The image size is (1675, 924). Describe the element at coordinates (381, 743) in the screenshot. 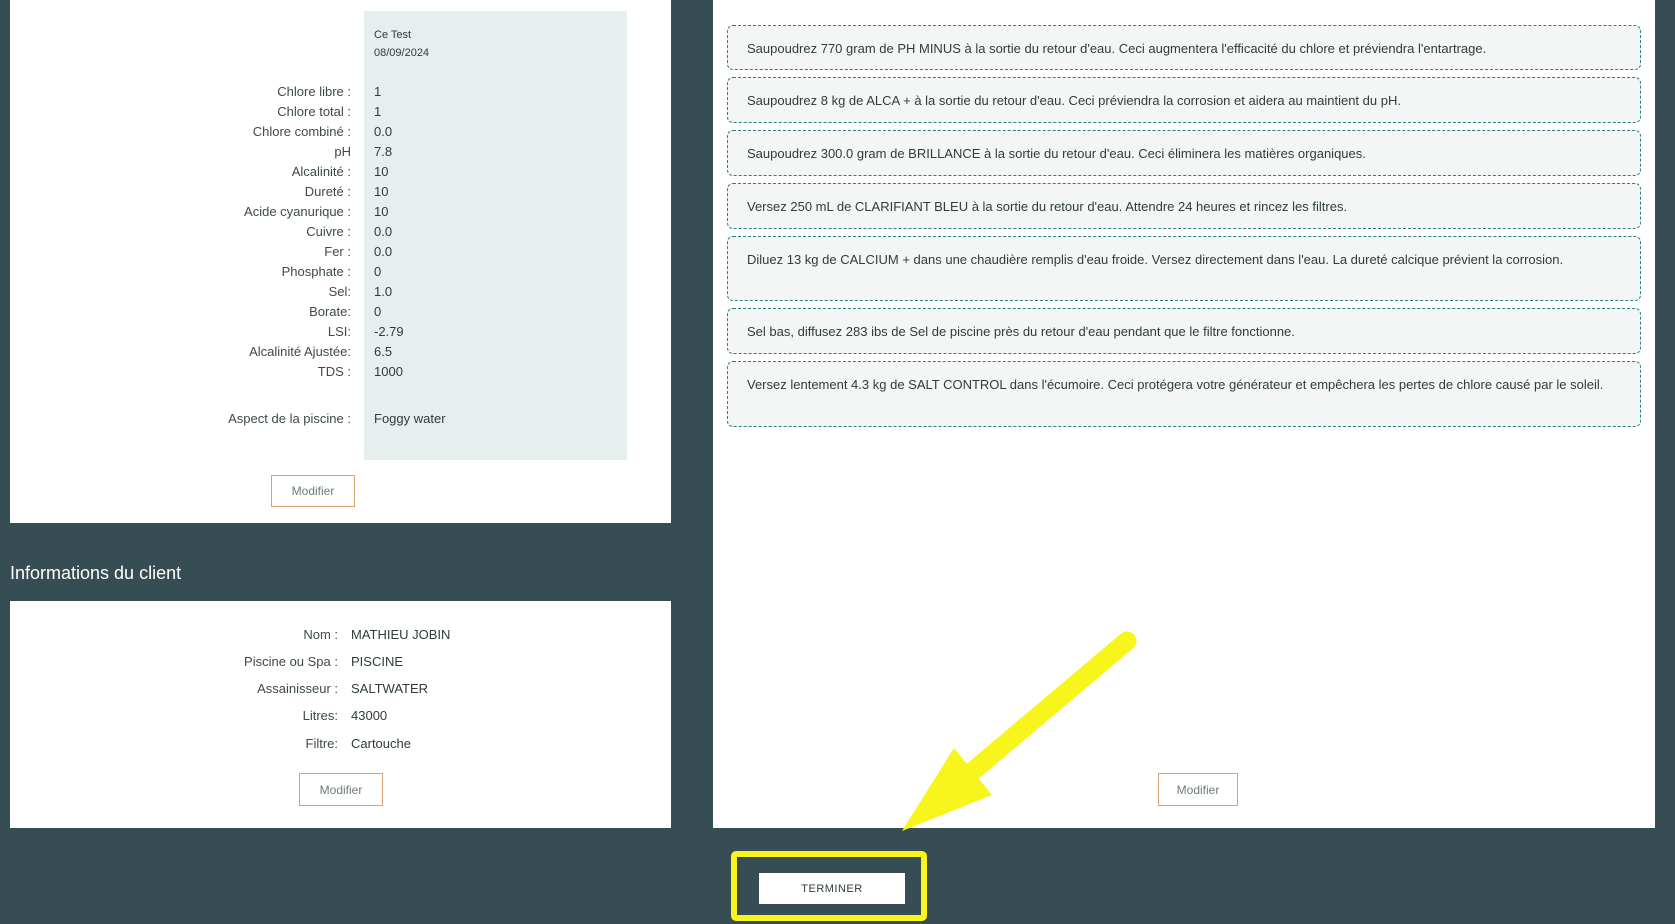

I see `value-filter: Cartouche` at that location.